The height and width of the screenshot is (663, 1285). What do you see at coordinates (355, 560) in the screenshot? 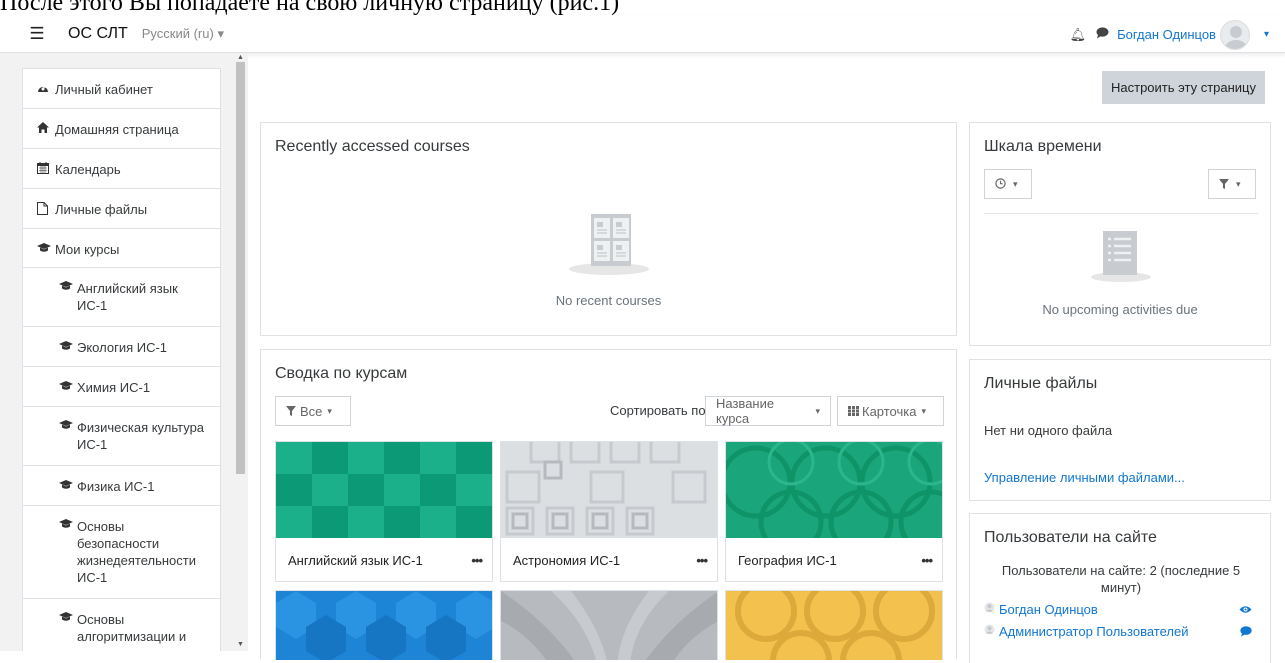
I see `course-name: Английский язык ИС-1` at bounding box center [355, 560].